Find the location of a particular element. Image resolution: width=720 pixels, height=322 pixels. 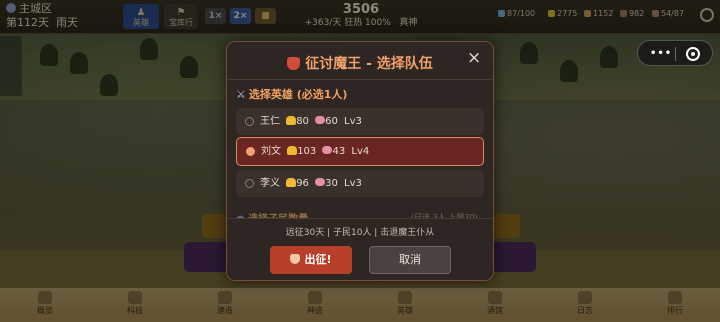

cancel-button: 取消 is located at coordinates (410, 260).